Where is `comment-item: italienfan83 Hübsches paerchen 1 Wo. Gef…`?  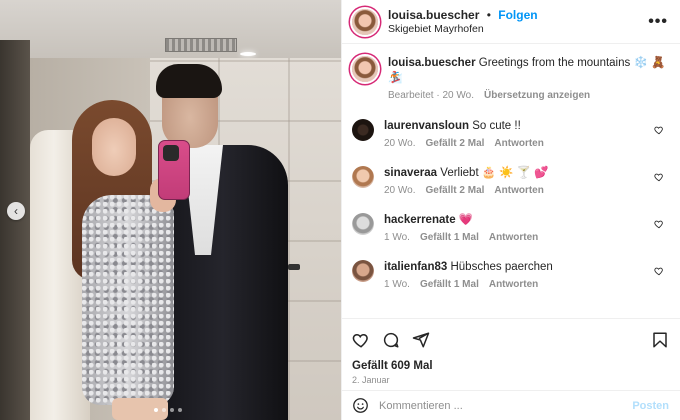
comment-item: italienfan83 Hübsches paerchen 1 Wo. Gef… is located at coordinates (510, 275).